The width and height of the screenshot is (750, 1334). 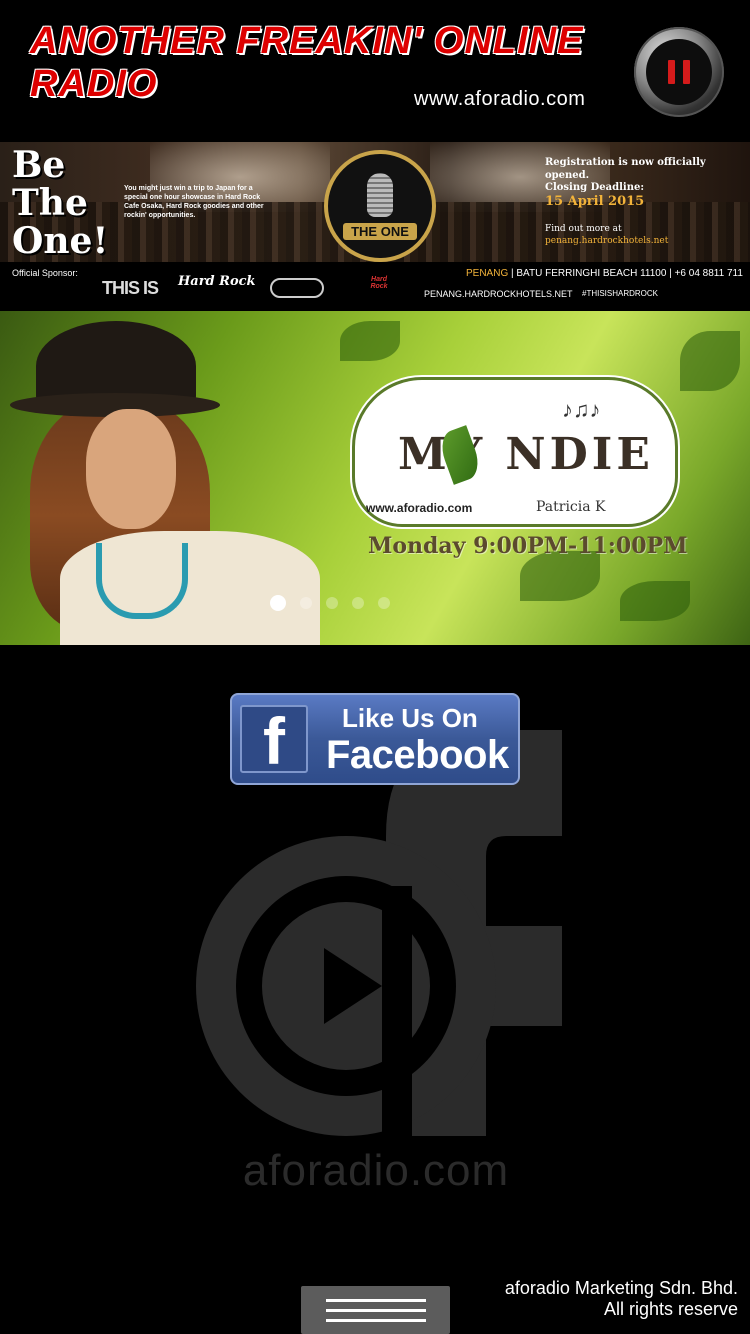 What do you see at coordinates (607, 241) in the screenshot?
I see `ad-findout-url: penang.hardrockhotels.net` at bounding box center [607, 241].